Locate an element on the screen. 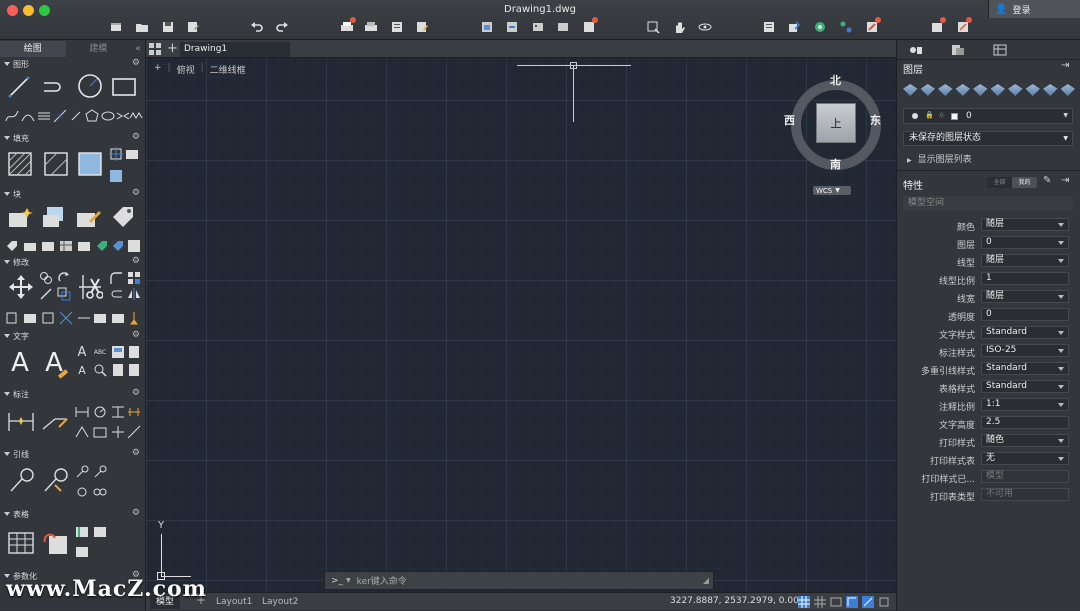 The height and width of the screenshot is (611, 1080). move-icon is located at coordinates (21, 287).